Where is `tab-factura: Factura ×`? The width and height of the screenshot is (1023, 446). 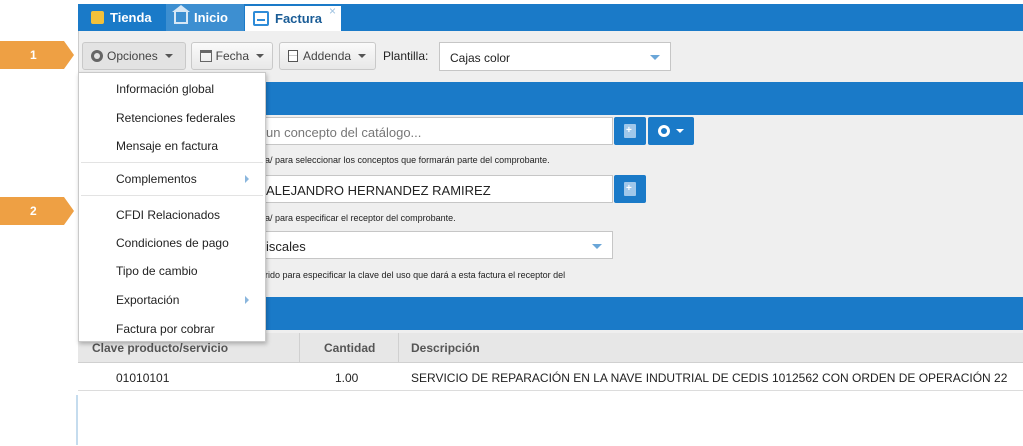
tab-factura: Factura × is located at coordinates (293, 17).